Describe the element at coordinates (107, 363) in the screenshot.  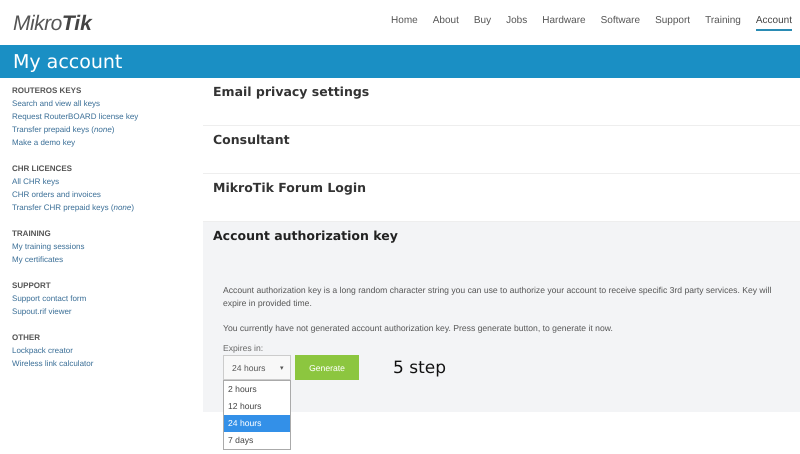
I see `sidebar-link: Wireless link calculator` at that location.